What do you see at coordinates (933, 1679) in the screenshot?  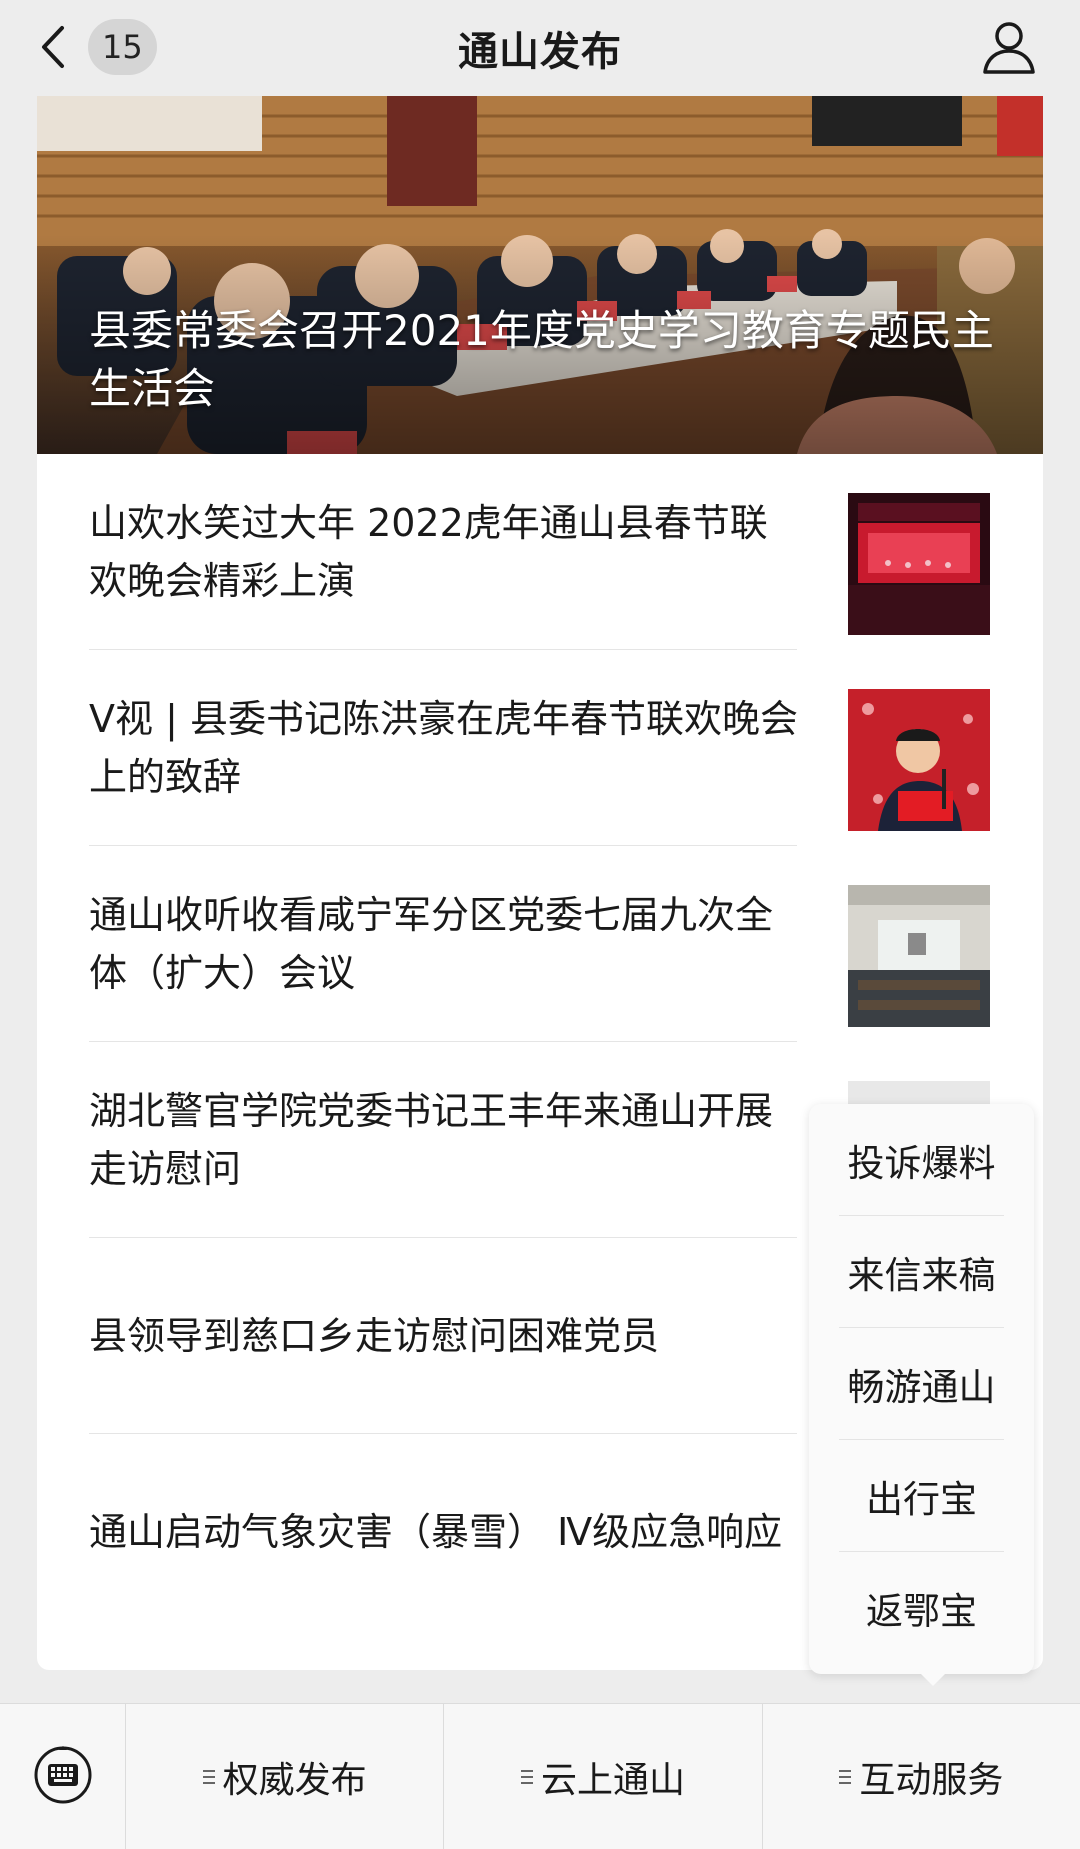 I see `submenu-pointer` at bounding box center [933, 1679].